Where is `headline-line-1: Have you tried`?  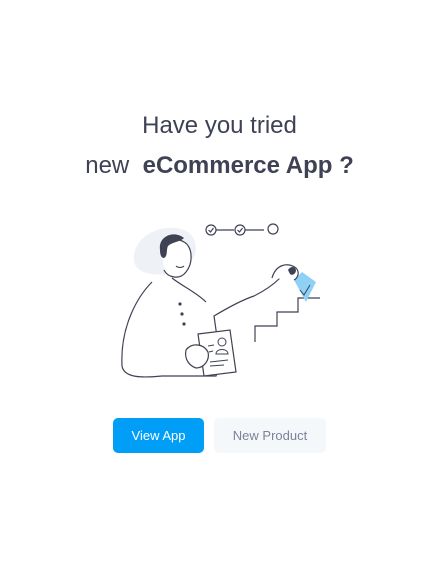
headline-line-1: Have you tried is located at coordinates (219, 125).